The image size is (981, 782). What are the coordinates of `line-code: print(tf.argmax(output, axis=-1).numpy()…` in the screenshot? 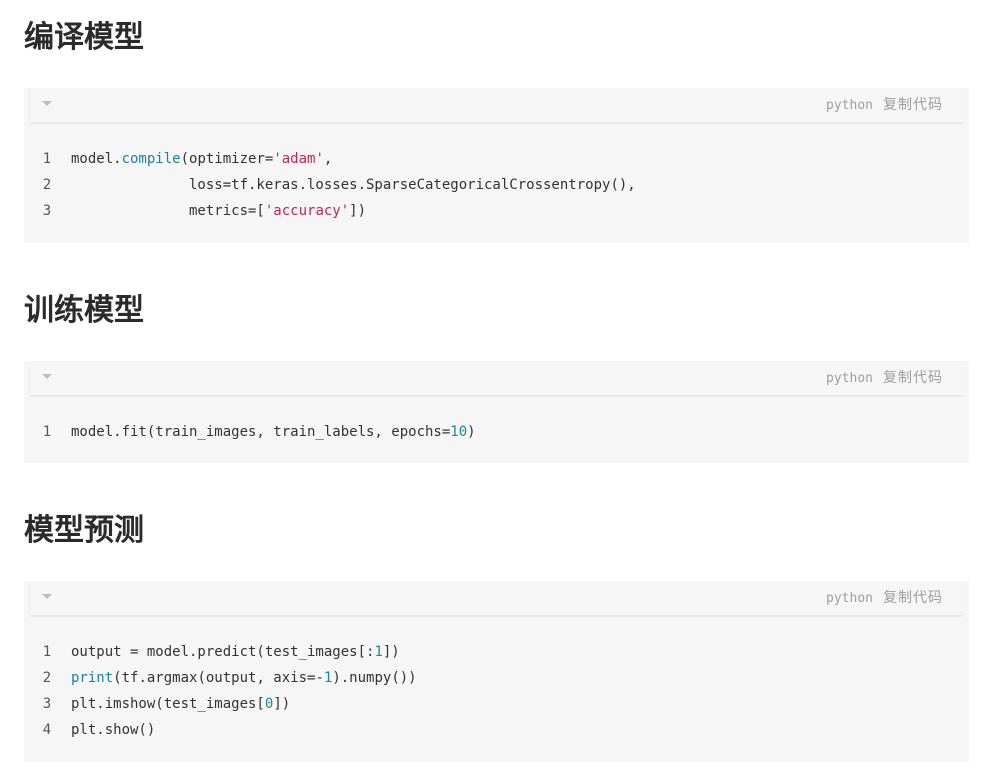 It's located at (244, 678).